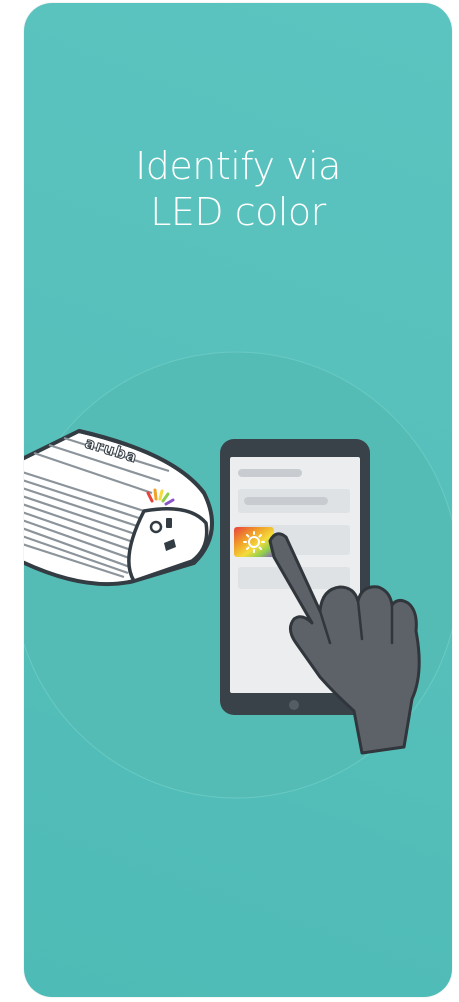 The height and width of the screenshot is (1002, 459). What do you see at coordinates (238, 189) in the screenshot?
I see `page-title: Identify via LED color` at bounding box center [238, 189].